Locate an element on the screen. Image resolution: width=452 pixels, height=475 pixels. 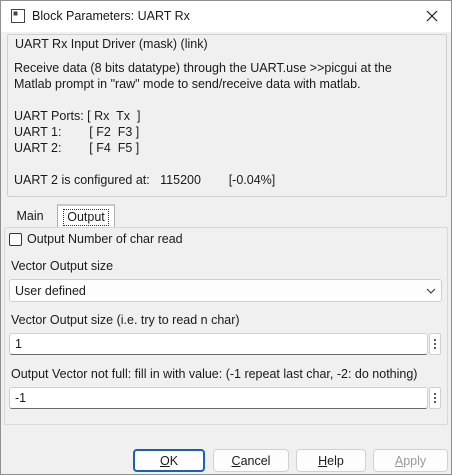
ok-button: OK is located at coordinates (169, 460).